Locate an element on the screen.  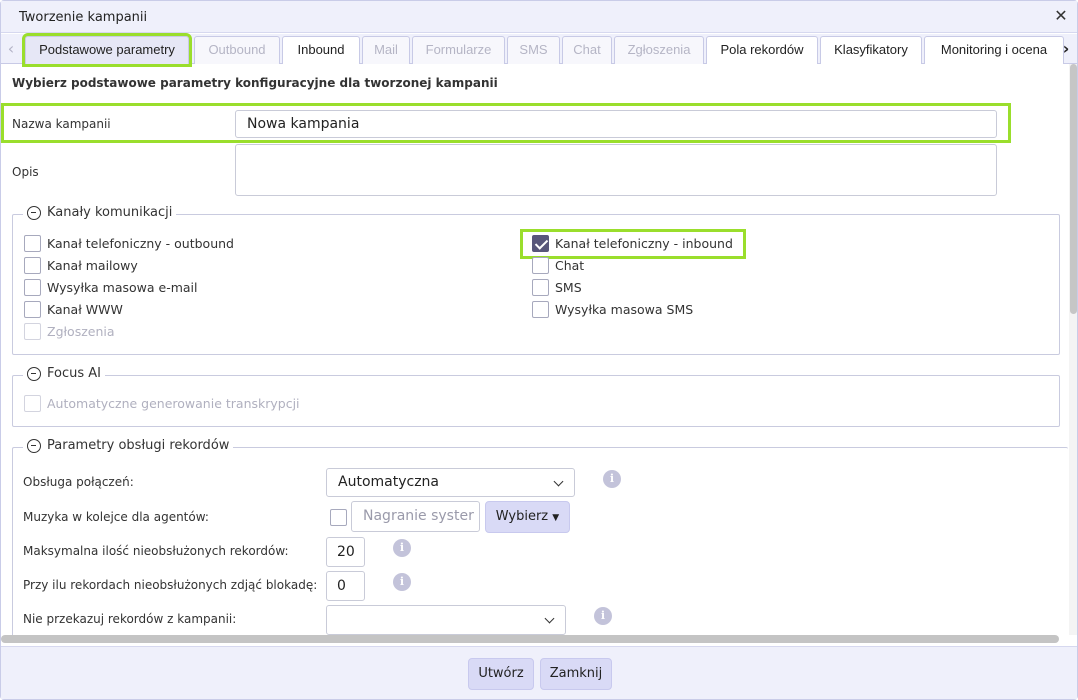
focus-ai-legend: Focus AI is located at coordinates (64, 373).